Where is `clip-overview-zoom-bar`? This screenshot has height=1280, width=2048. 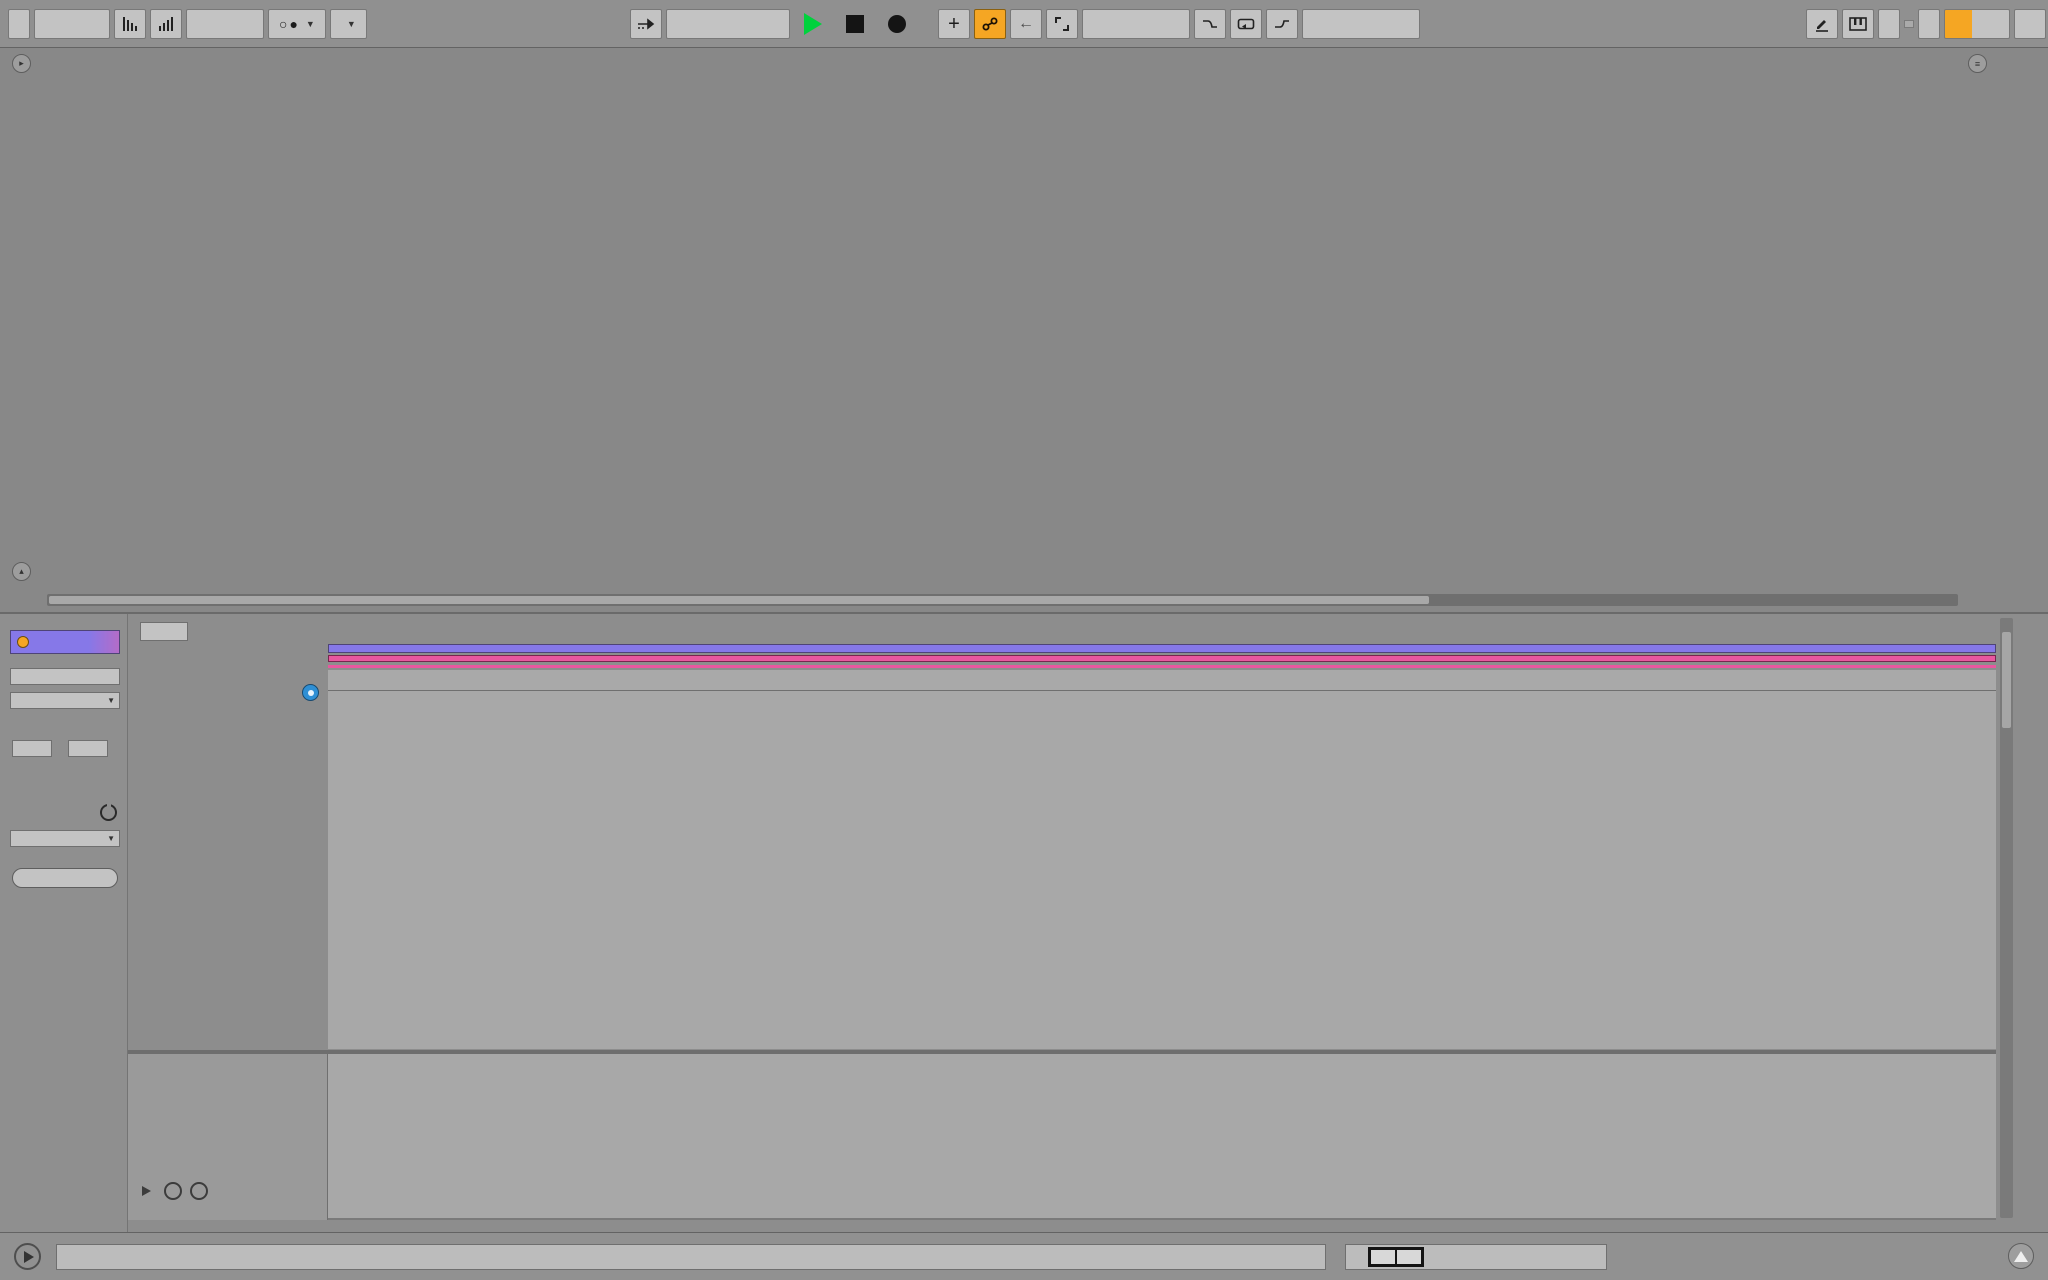
clip-overview-zoom-bar is located at coordinates (1476, 1257).